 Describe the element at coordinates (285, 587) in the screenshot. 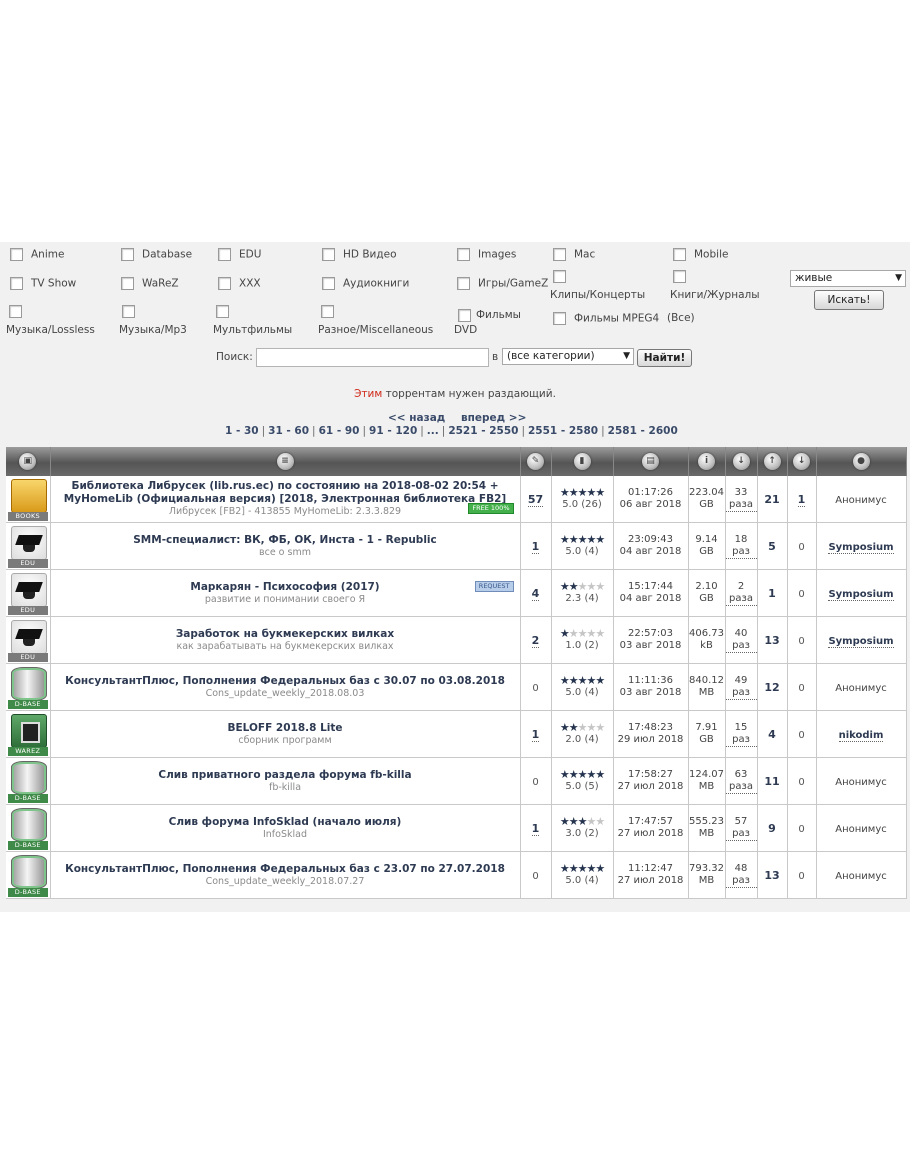

I see `torrent-title: Маркарян - Психософия (2017)` at that location.